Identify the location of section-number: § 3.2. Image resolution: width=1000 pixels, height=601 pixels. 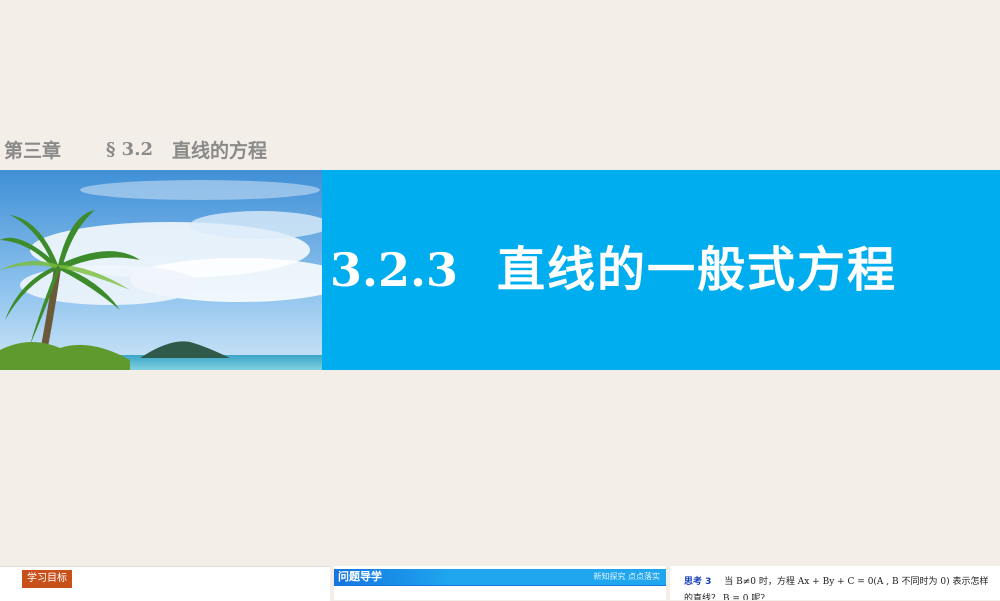
(129, 149).